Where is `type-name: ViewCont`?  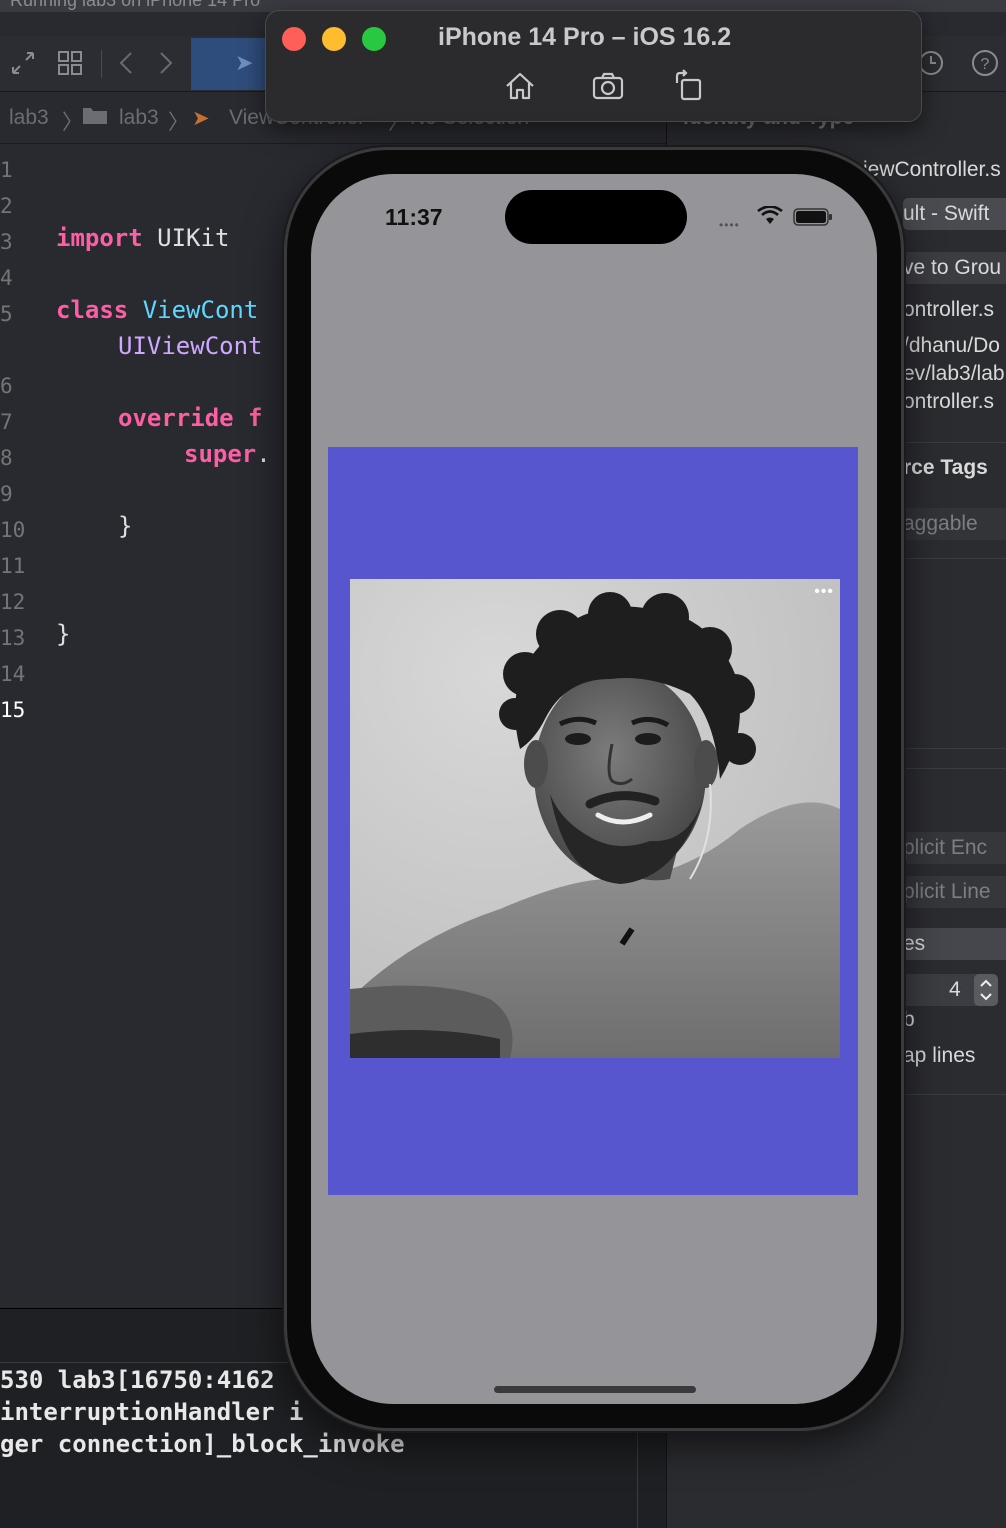 type-name: ViewCont is located at coordinates (193, 310).